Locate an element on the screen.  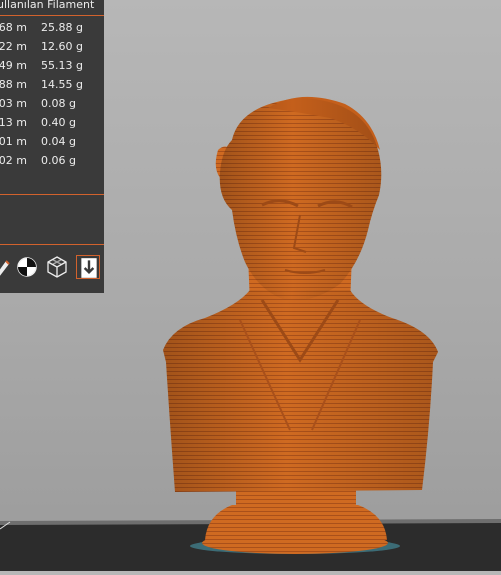
filament-length: 22 m is located at coordinates (13, 46).